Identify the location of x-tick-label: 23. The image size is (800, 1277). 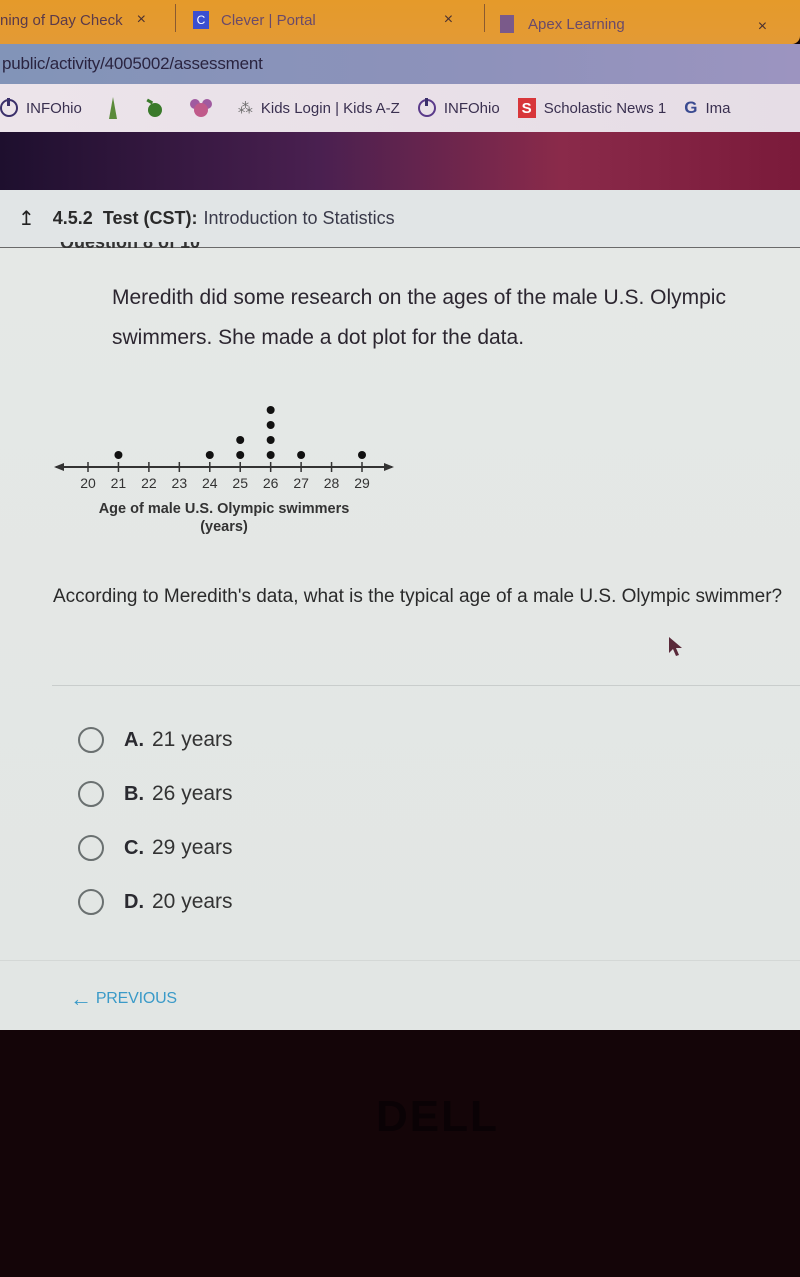
(180, 483).